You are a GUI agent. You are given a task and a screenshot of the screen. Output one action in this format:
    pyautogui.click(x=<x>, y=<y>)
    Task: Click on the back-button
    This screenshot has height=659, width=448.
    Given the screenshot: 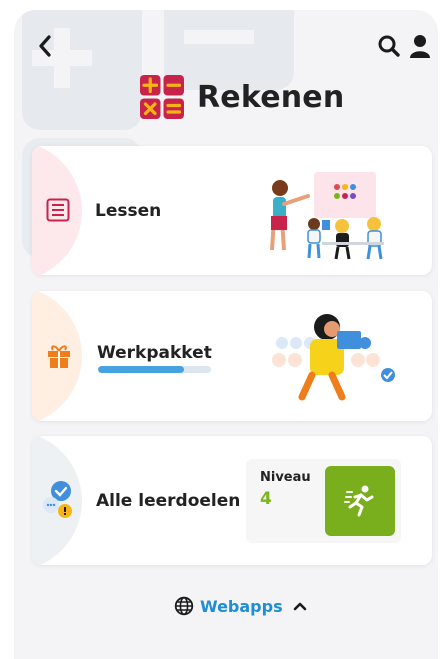 What is the action you would take?
    pyautogui.click(x=45, y=46)
    